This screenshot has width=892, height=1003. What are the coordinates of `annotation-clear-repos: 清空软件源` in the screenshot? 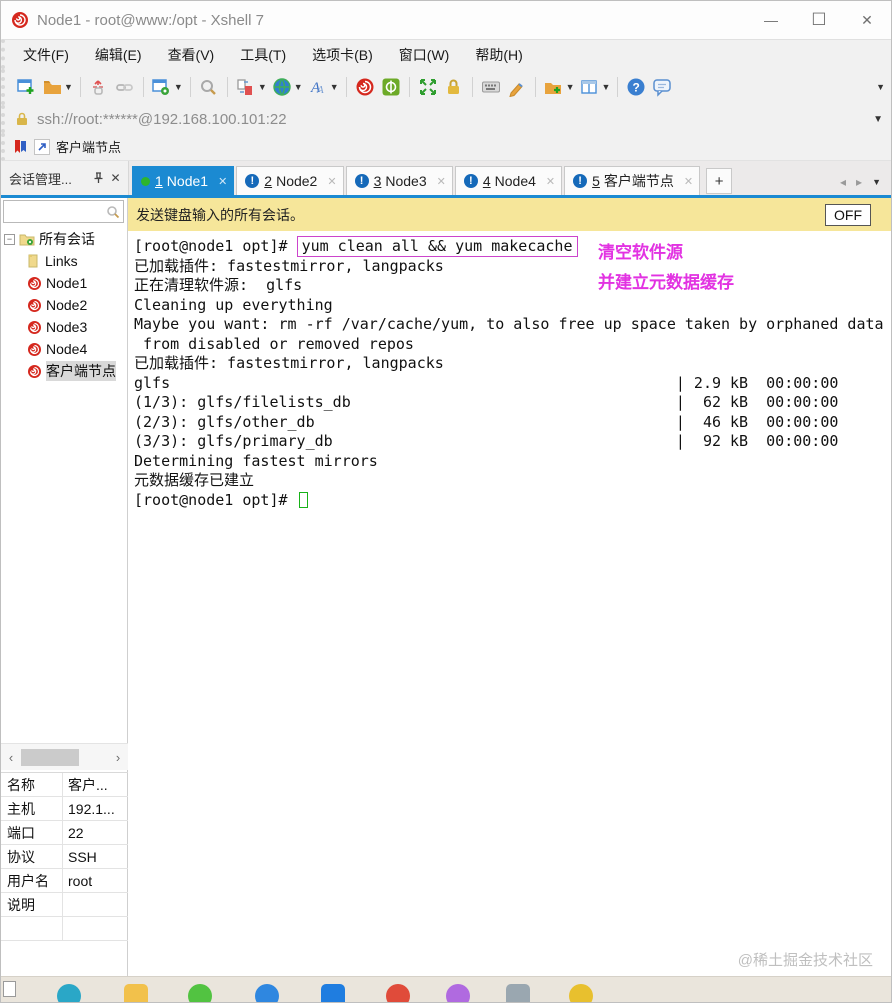 It's located at (640, 252).